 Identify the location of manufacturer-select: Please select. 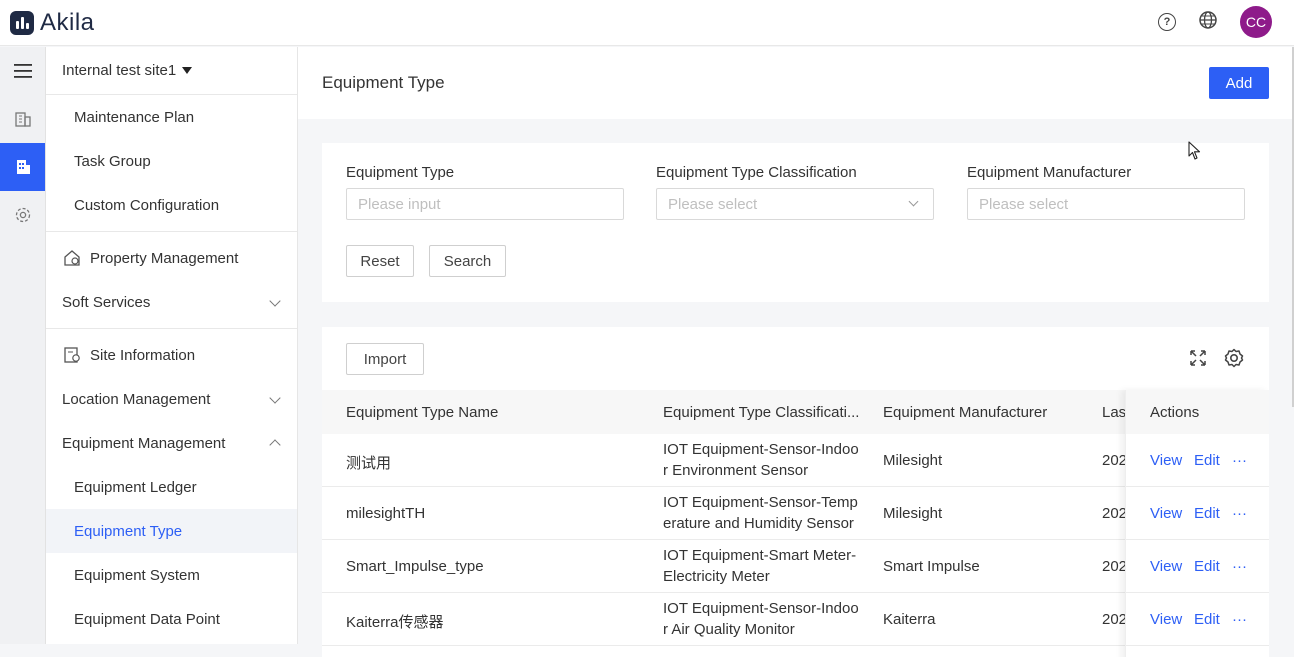
(1106, 204).